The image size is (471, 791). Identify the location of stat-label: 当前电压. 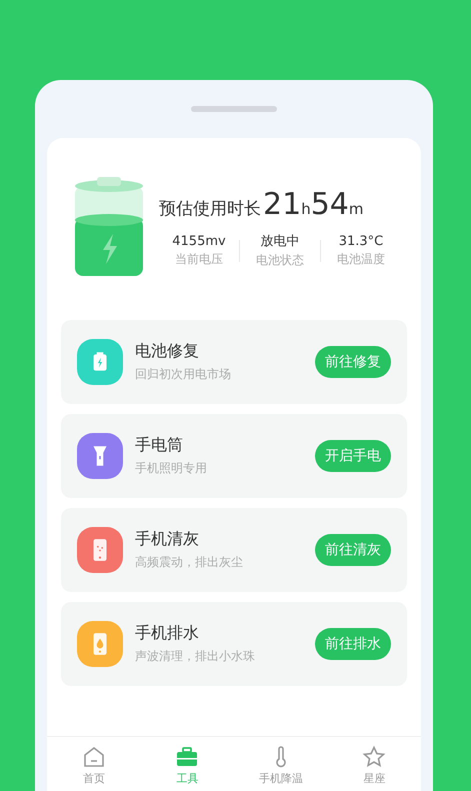
(199, 259).